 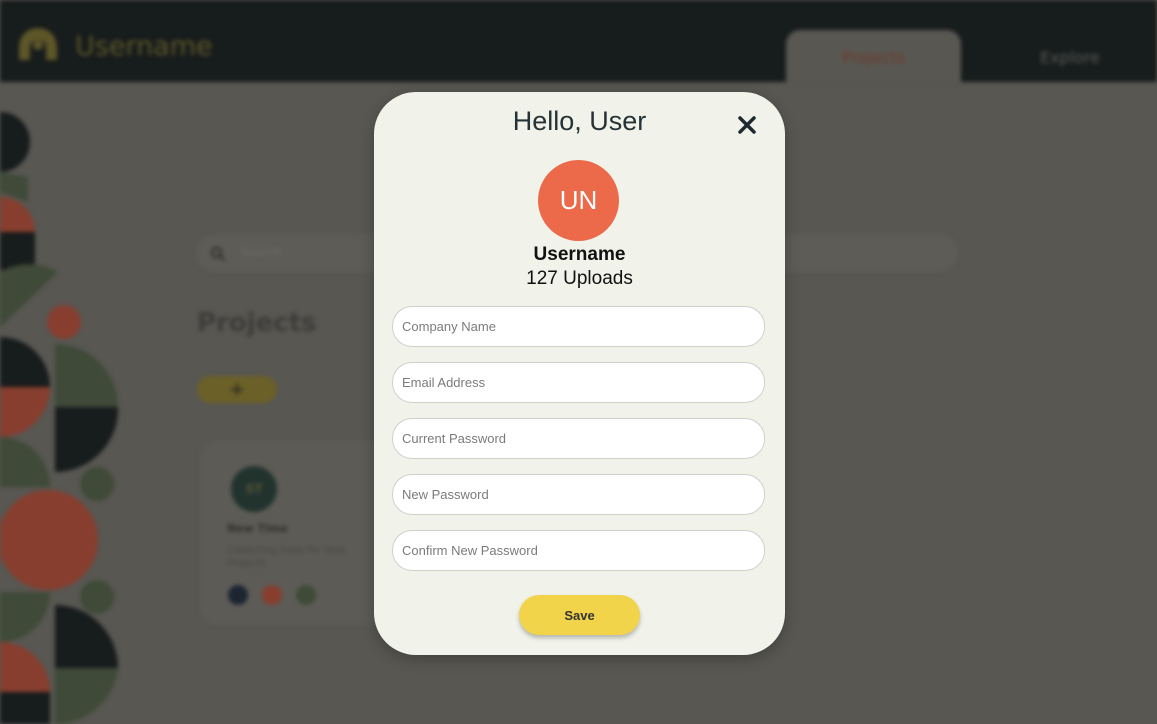 I want to click on user-avatar-icon, so click(x=38, y=43).